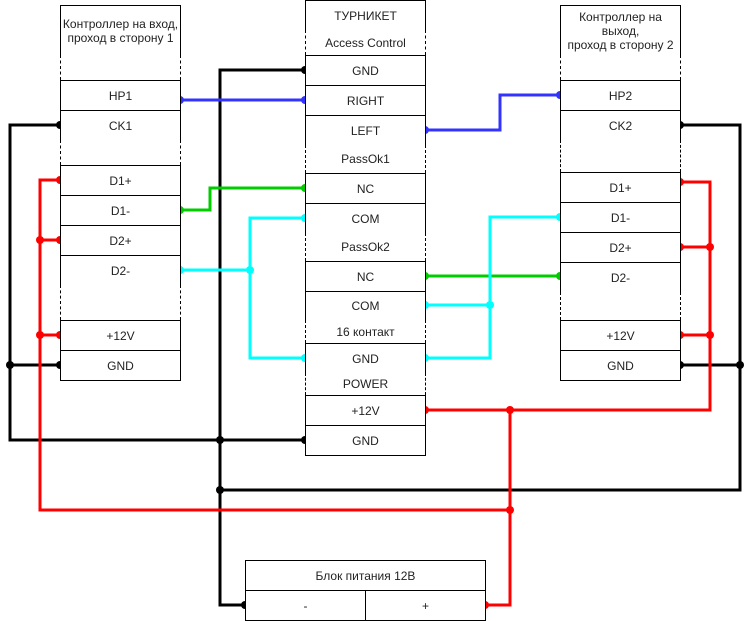  What do you see at coordinates (620, 125) in the screenshot?
I see `pin-ck2: CK2` at bounding box center [620, 125].